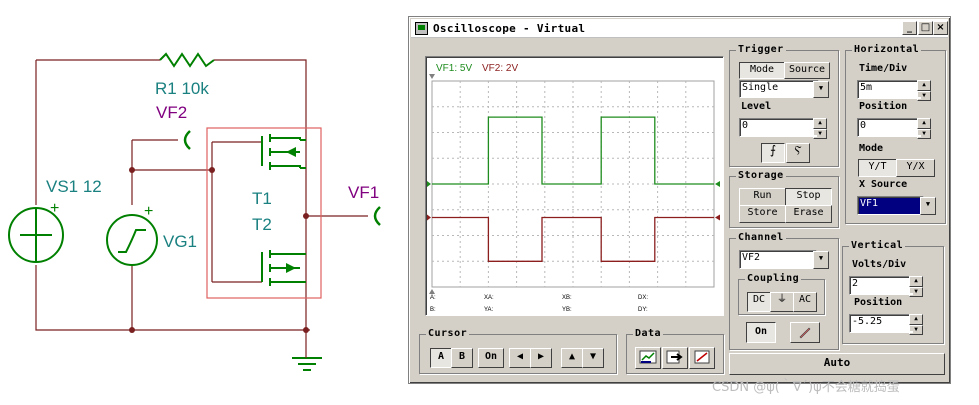  What do you see at coordinates (808, 214) in the screenshot?
I see `storage-erase-button: Erase` at bounding box center [808, 214].